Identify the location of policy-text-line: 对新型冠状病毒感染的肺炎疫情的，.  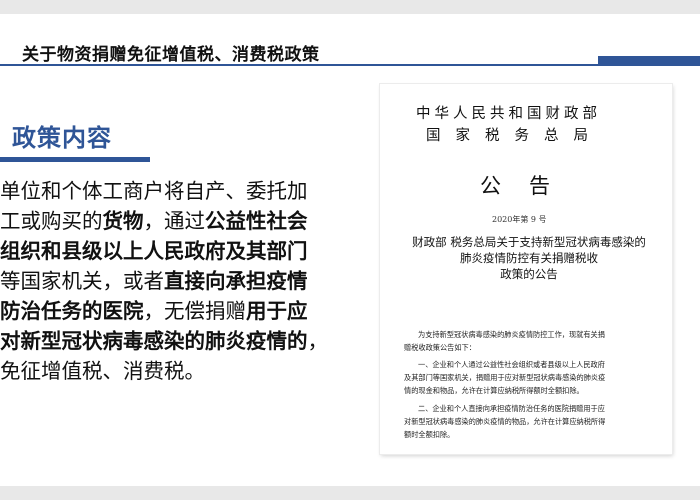
(181, 341).